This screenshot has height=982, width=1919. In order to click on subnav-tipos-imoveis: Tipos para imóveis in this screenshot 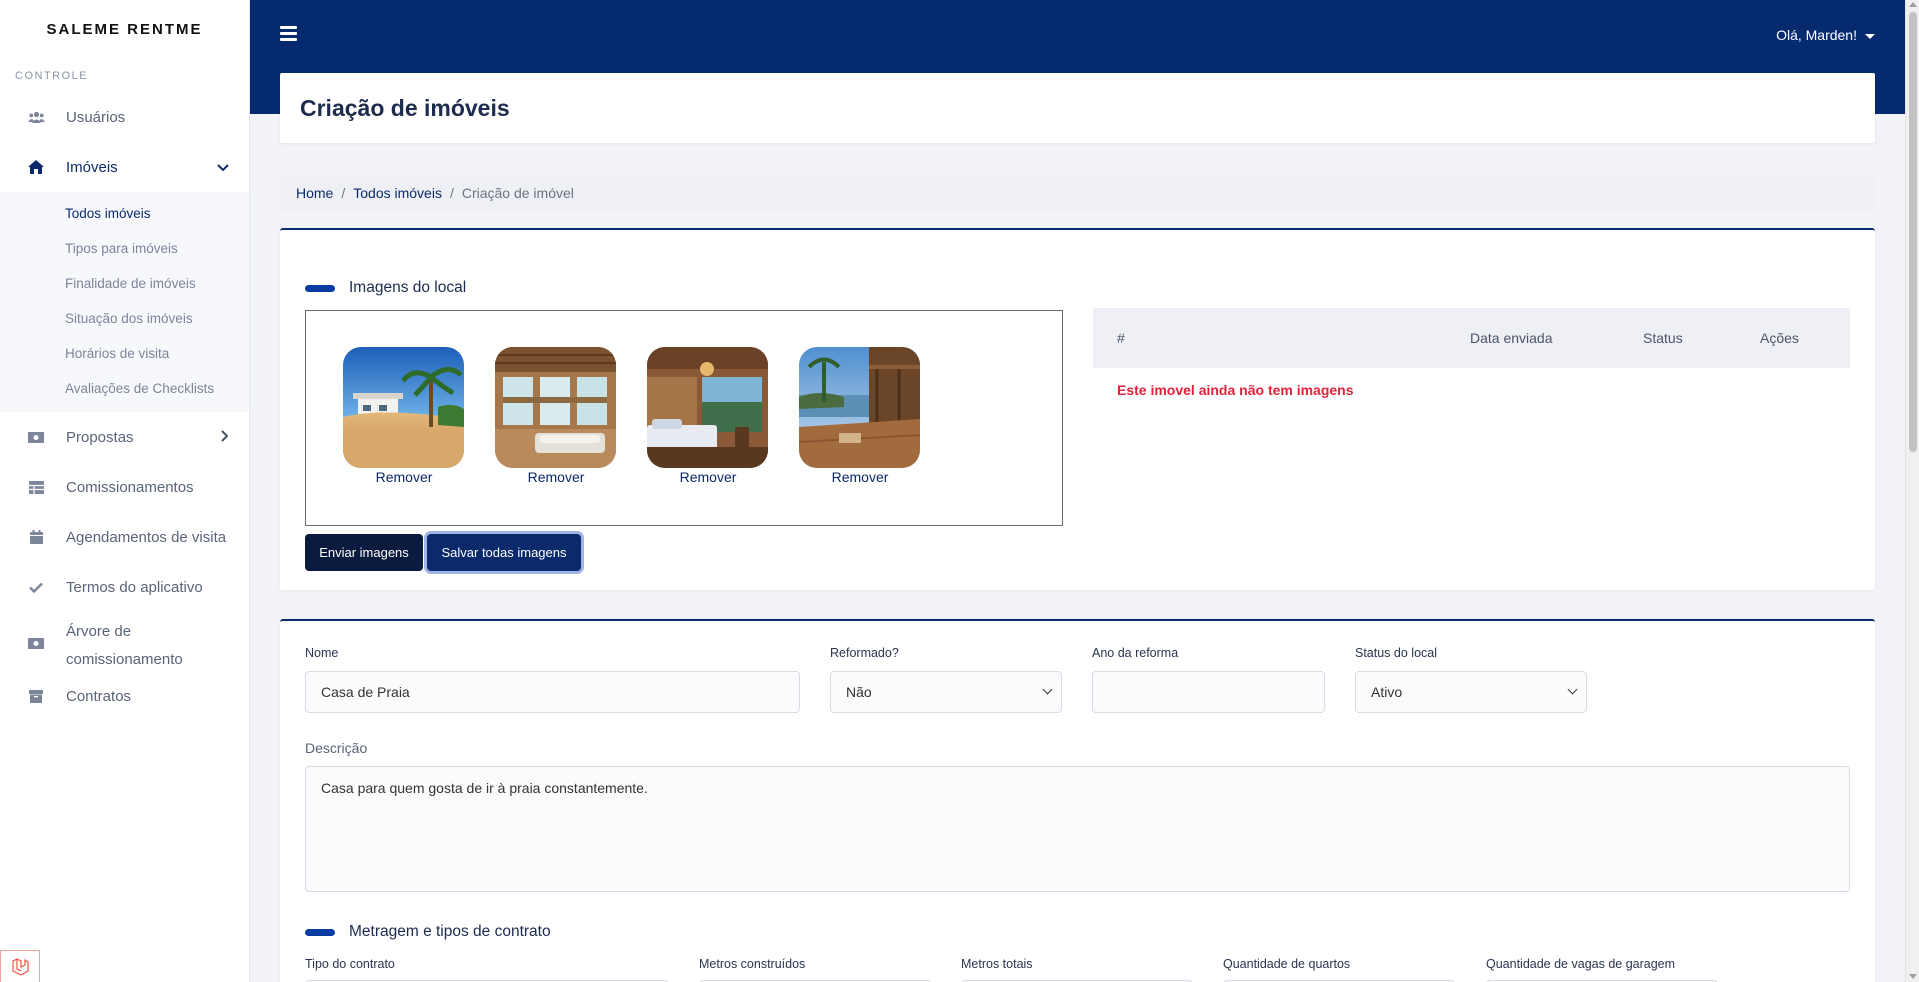, I will do `click(124, 248)`.